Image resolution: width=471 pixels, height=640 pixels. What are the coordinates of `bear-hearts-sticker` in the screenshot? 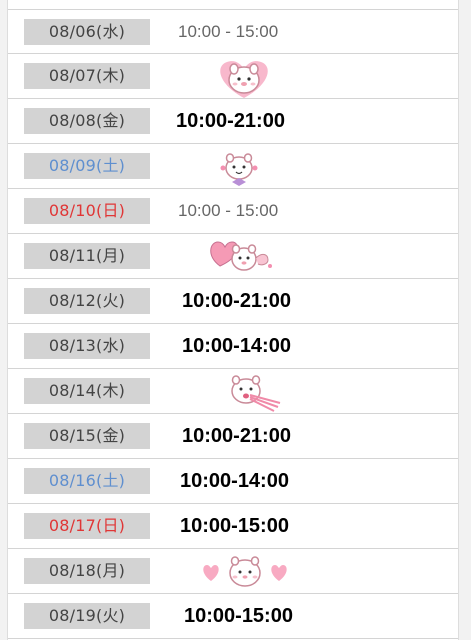 It's located at (244, 79).